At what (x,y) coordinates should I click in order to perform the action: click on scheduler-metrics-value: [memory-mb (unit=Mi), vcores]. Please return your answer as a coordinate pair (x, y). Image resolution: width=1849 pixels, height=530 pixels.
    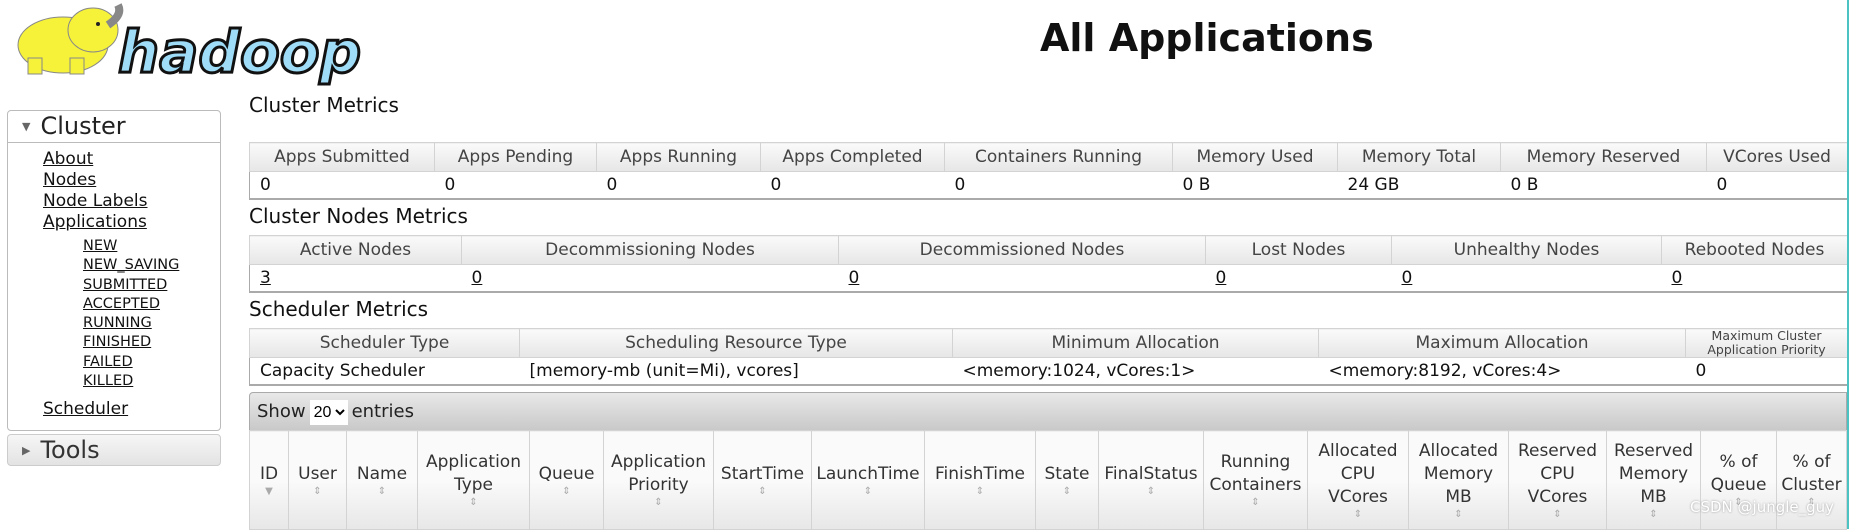
    Looking at the image, I should click on (736, 371).